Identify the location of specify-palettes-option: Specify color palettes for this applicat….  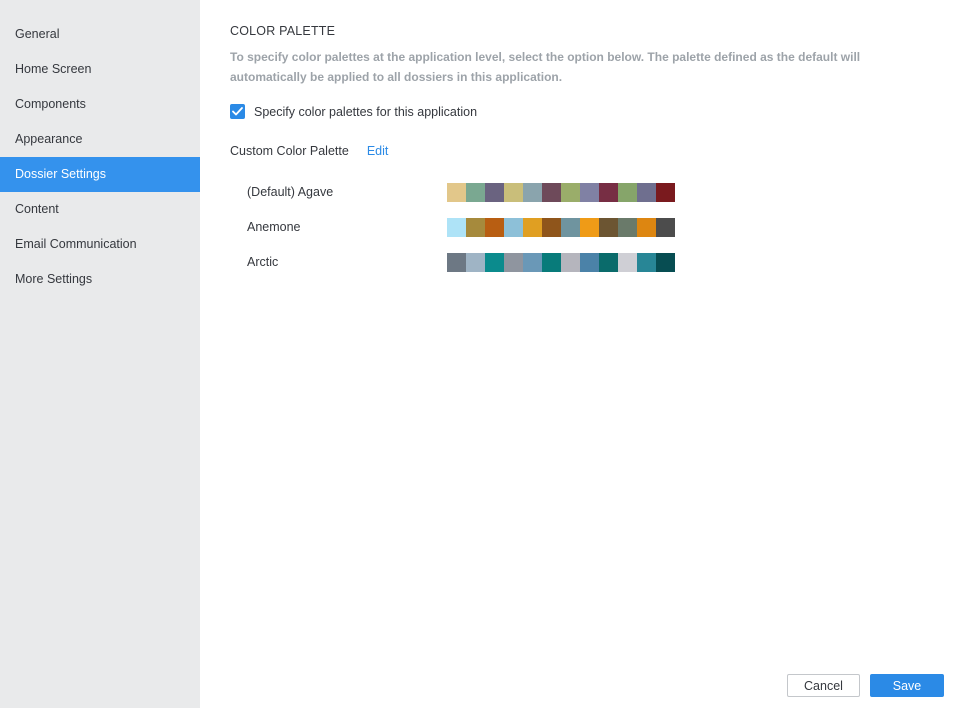
(353, 111).